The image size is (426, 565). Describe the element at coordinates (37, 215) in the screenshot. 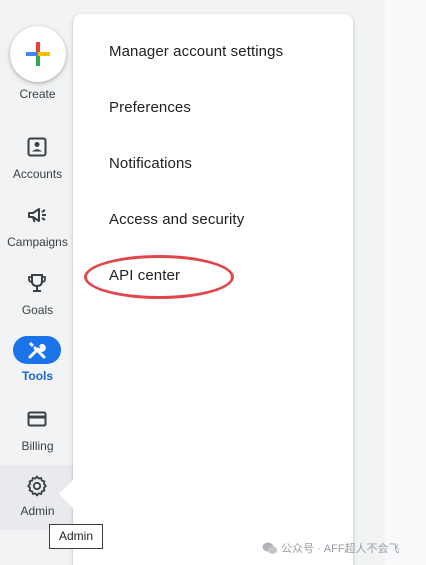

I see `campaigns-icon` at that location.